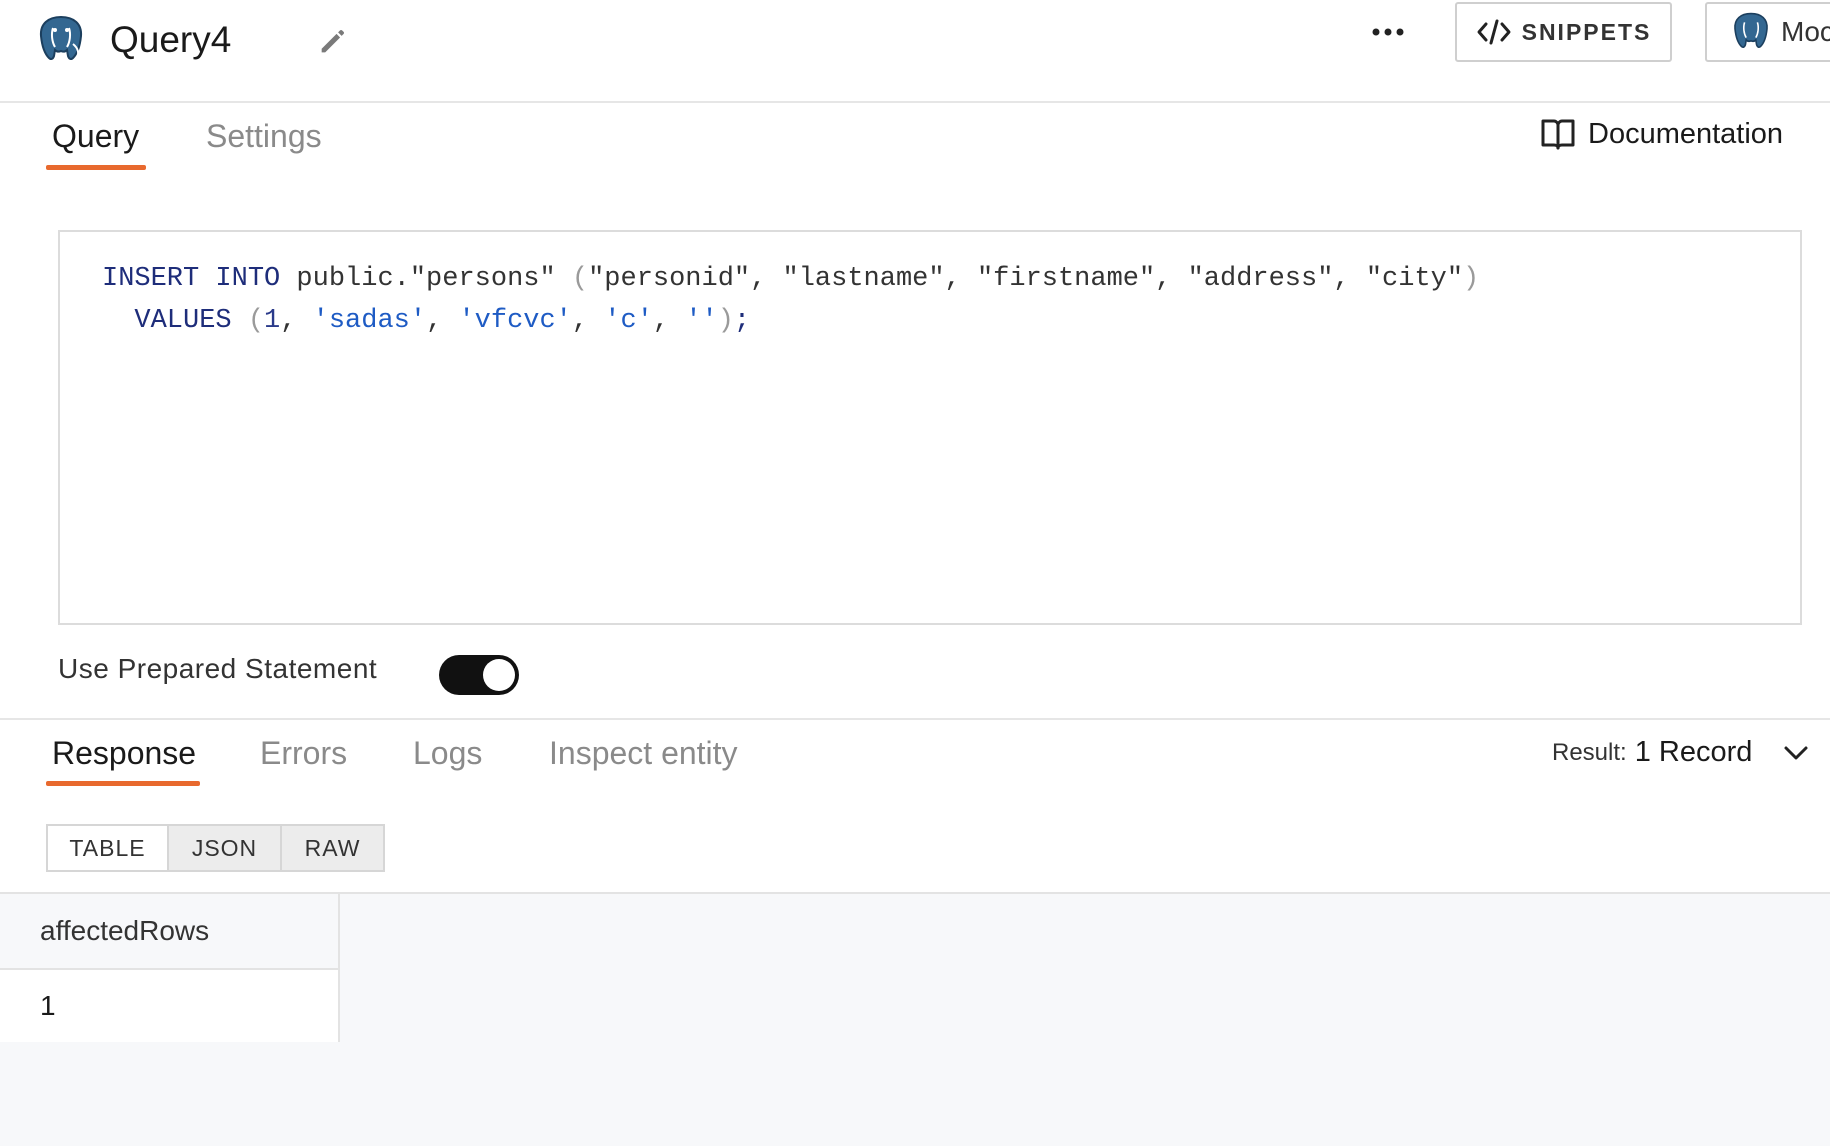 The image size is (1830, 1146). What do you see at coordinates (303, 753) in the screenshot?
I see `tab-errors: Errors` at bounding box center [303, 753].